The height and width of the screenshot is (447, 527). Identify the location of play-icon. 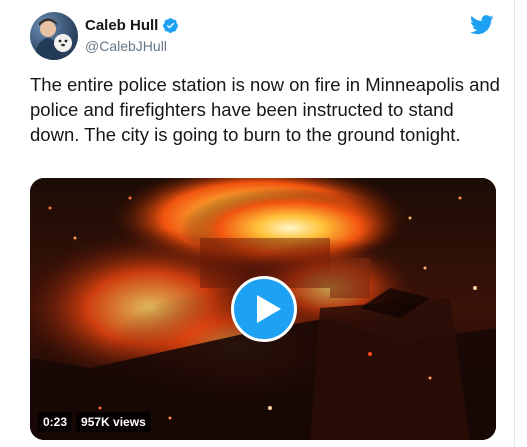
(269, 309).